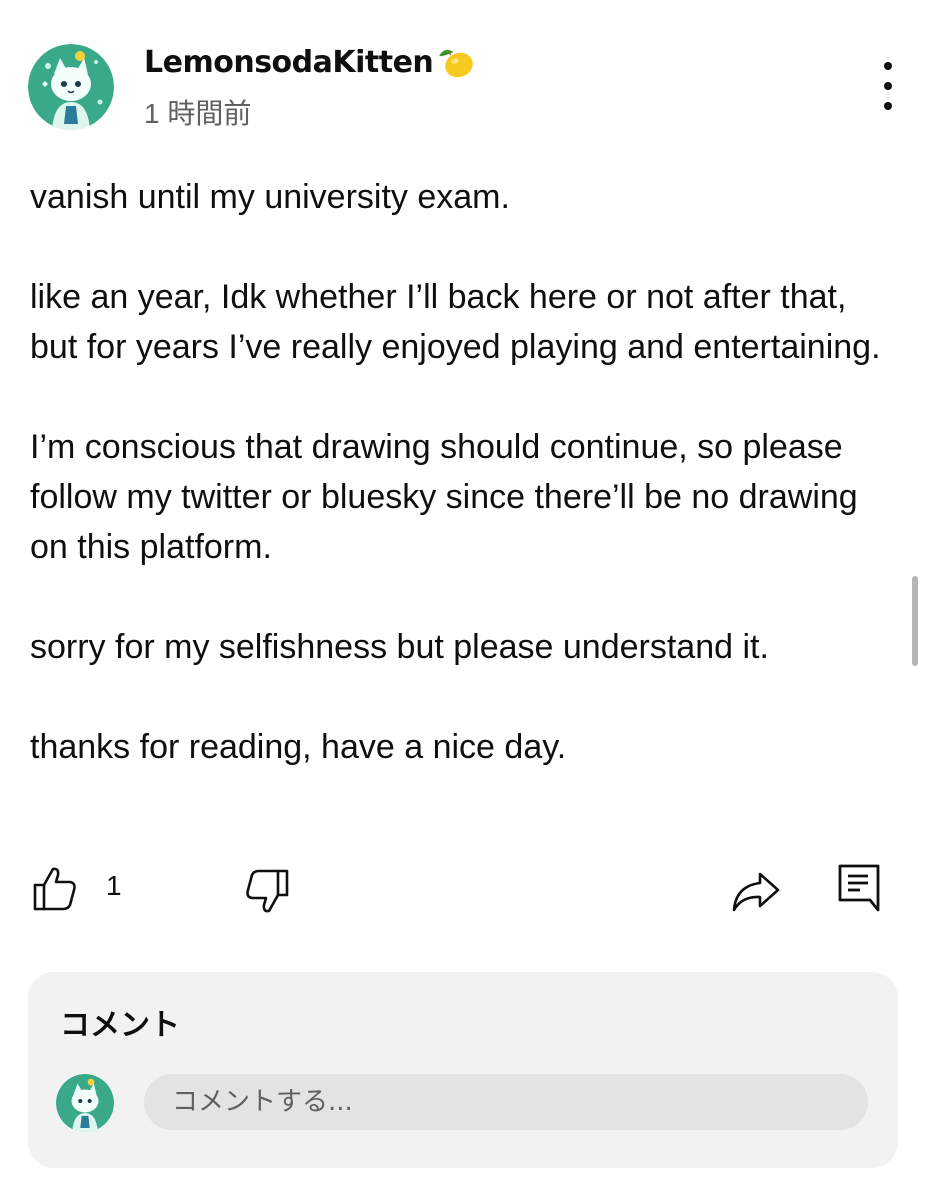 This screenshot has width=926, height=1200. I want to click on more-options-button, so click(888, 86).